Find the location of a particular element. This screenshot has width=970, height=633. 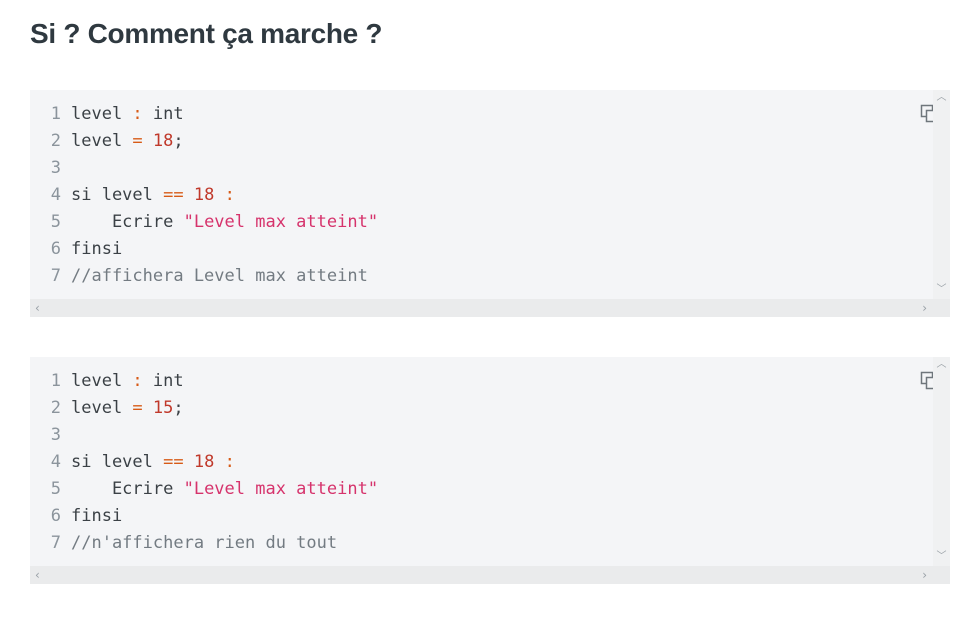

code-token: //n'affichera rien du tout is located at coordinates (204, 543).